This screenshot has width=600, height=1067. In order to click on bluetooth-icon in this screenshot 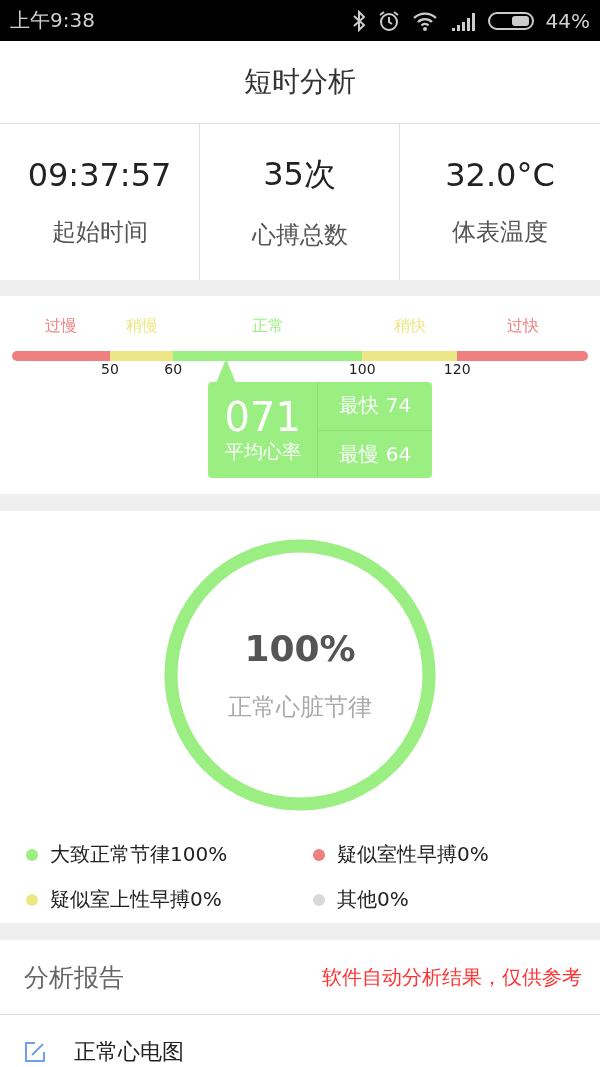, I will do `click(358, 20)`.